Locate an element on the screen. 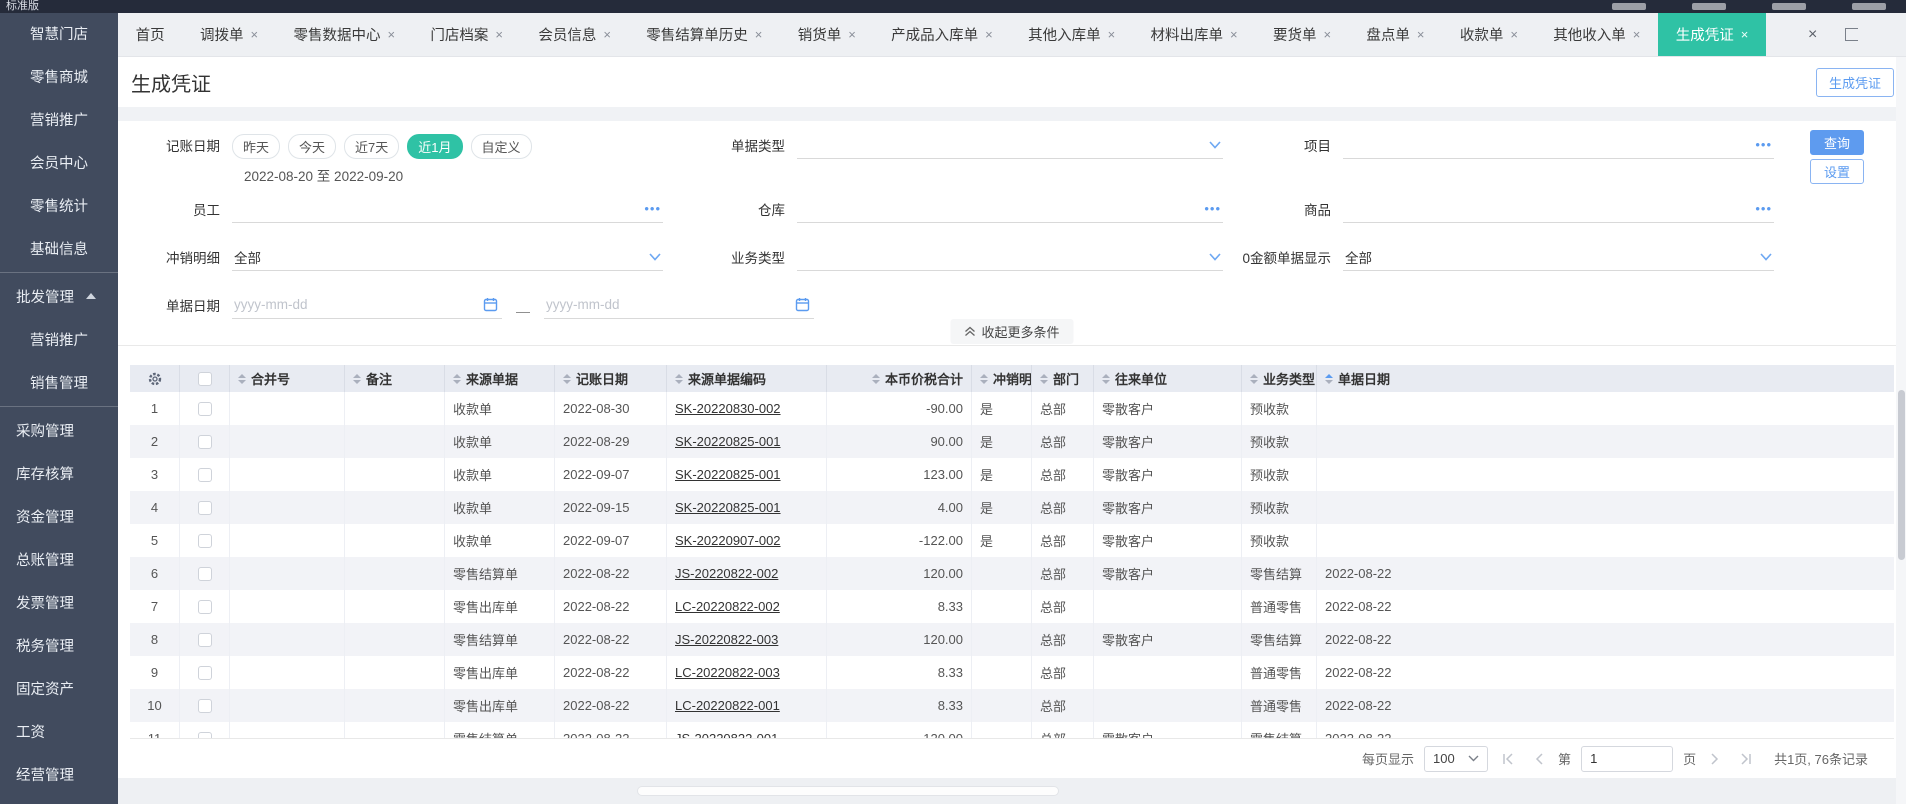  date-range-chip: 今天 is located at coordinates (312, 146).